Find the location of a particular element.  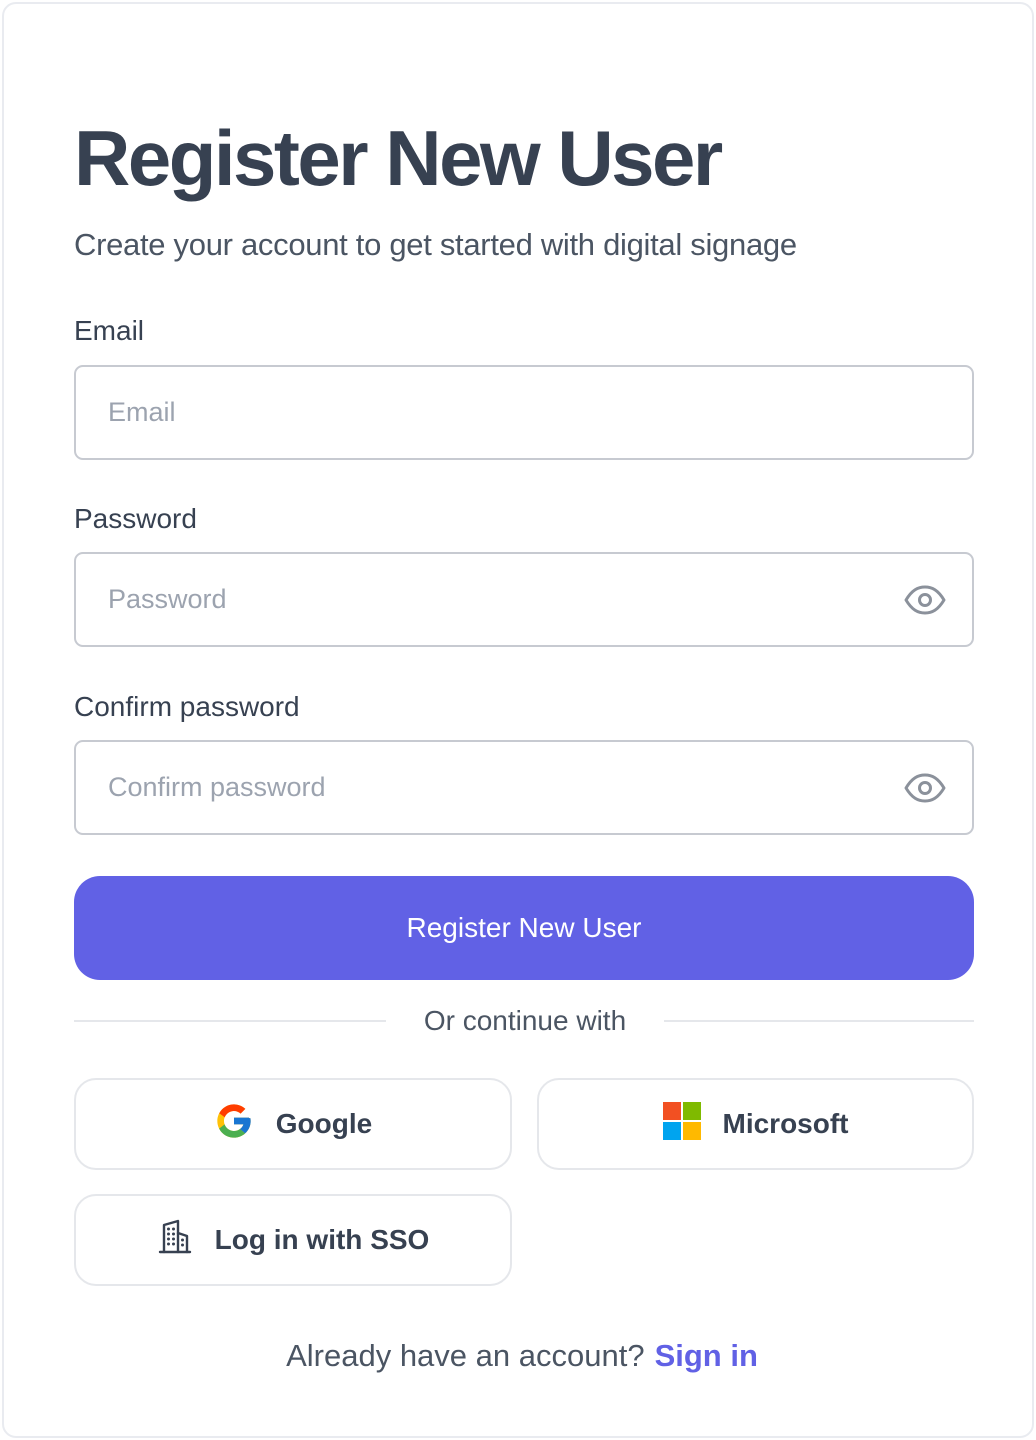

password-label: Password is located at coordinates (135, 518).